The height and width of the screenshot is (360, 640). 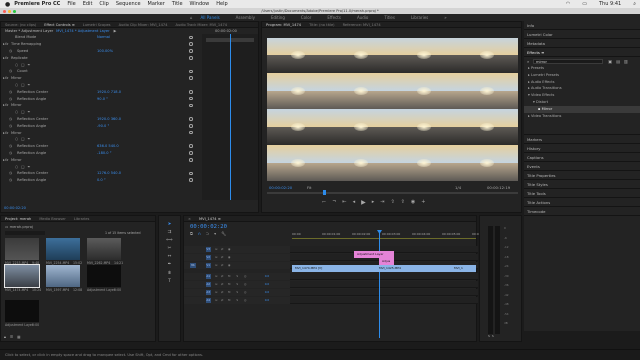 What do you see at coordinates (169, 240) in the screenshot?
I see `ripple-edit-tool-icon: ⟺` at bounding box center [169, 240].